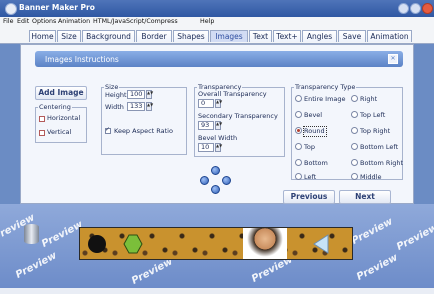 The height and width of the screenshot is (294, 434). What do you see at coordinates (218, 138) in the screenshot?
I see `bevel-width-label: Bevel Width` at bounding box center [218, 138].